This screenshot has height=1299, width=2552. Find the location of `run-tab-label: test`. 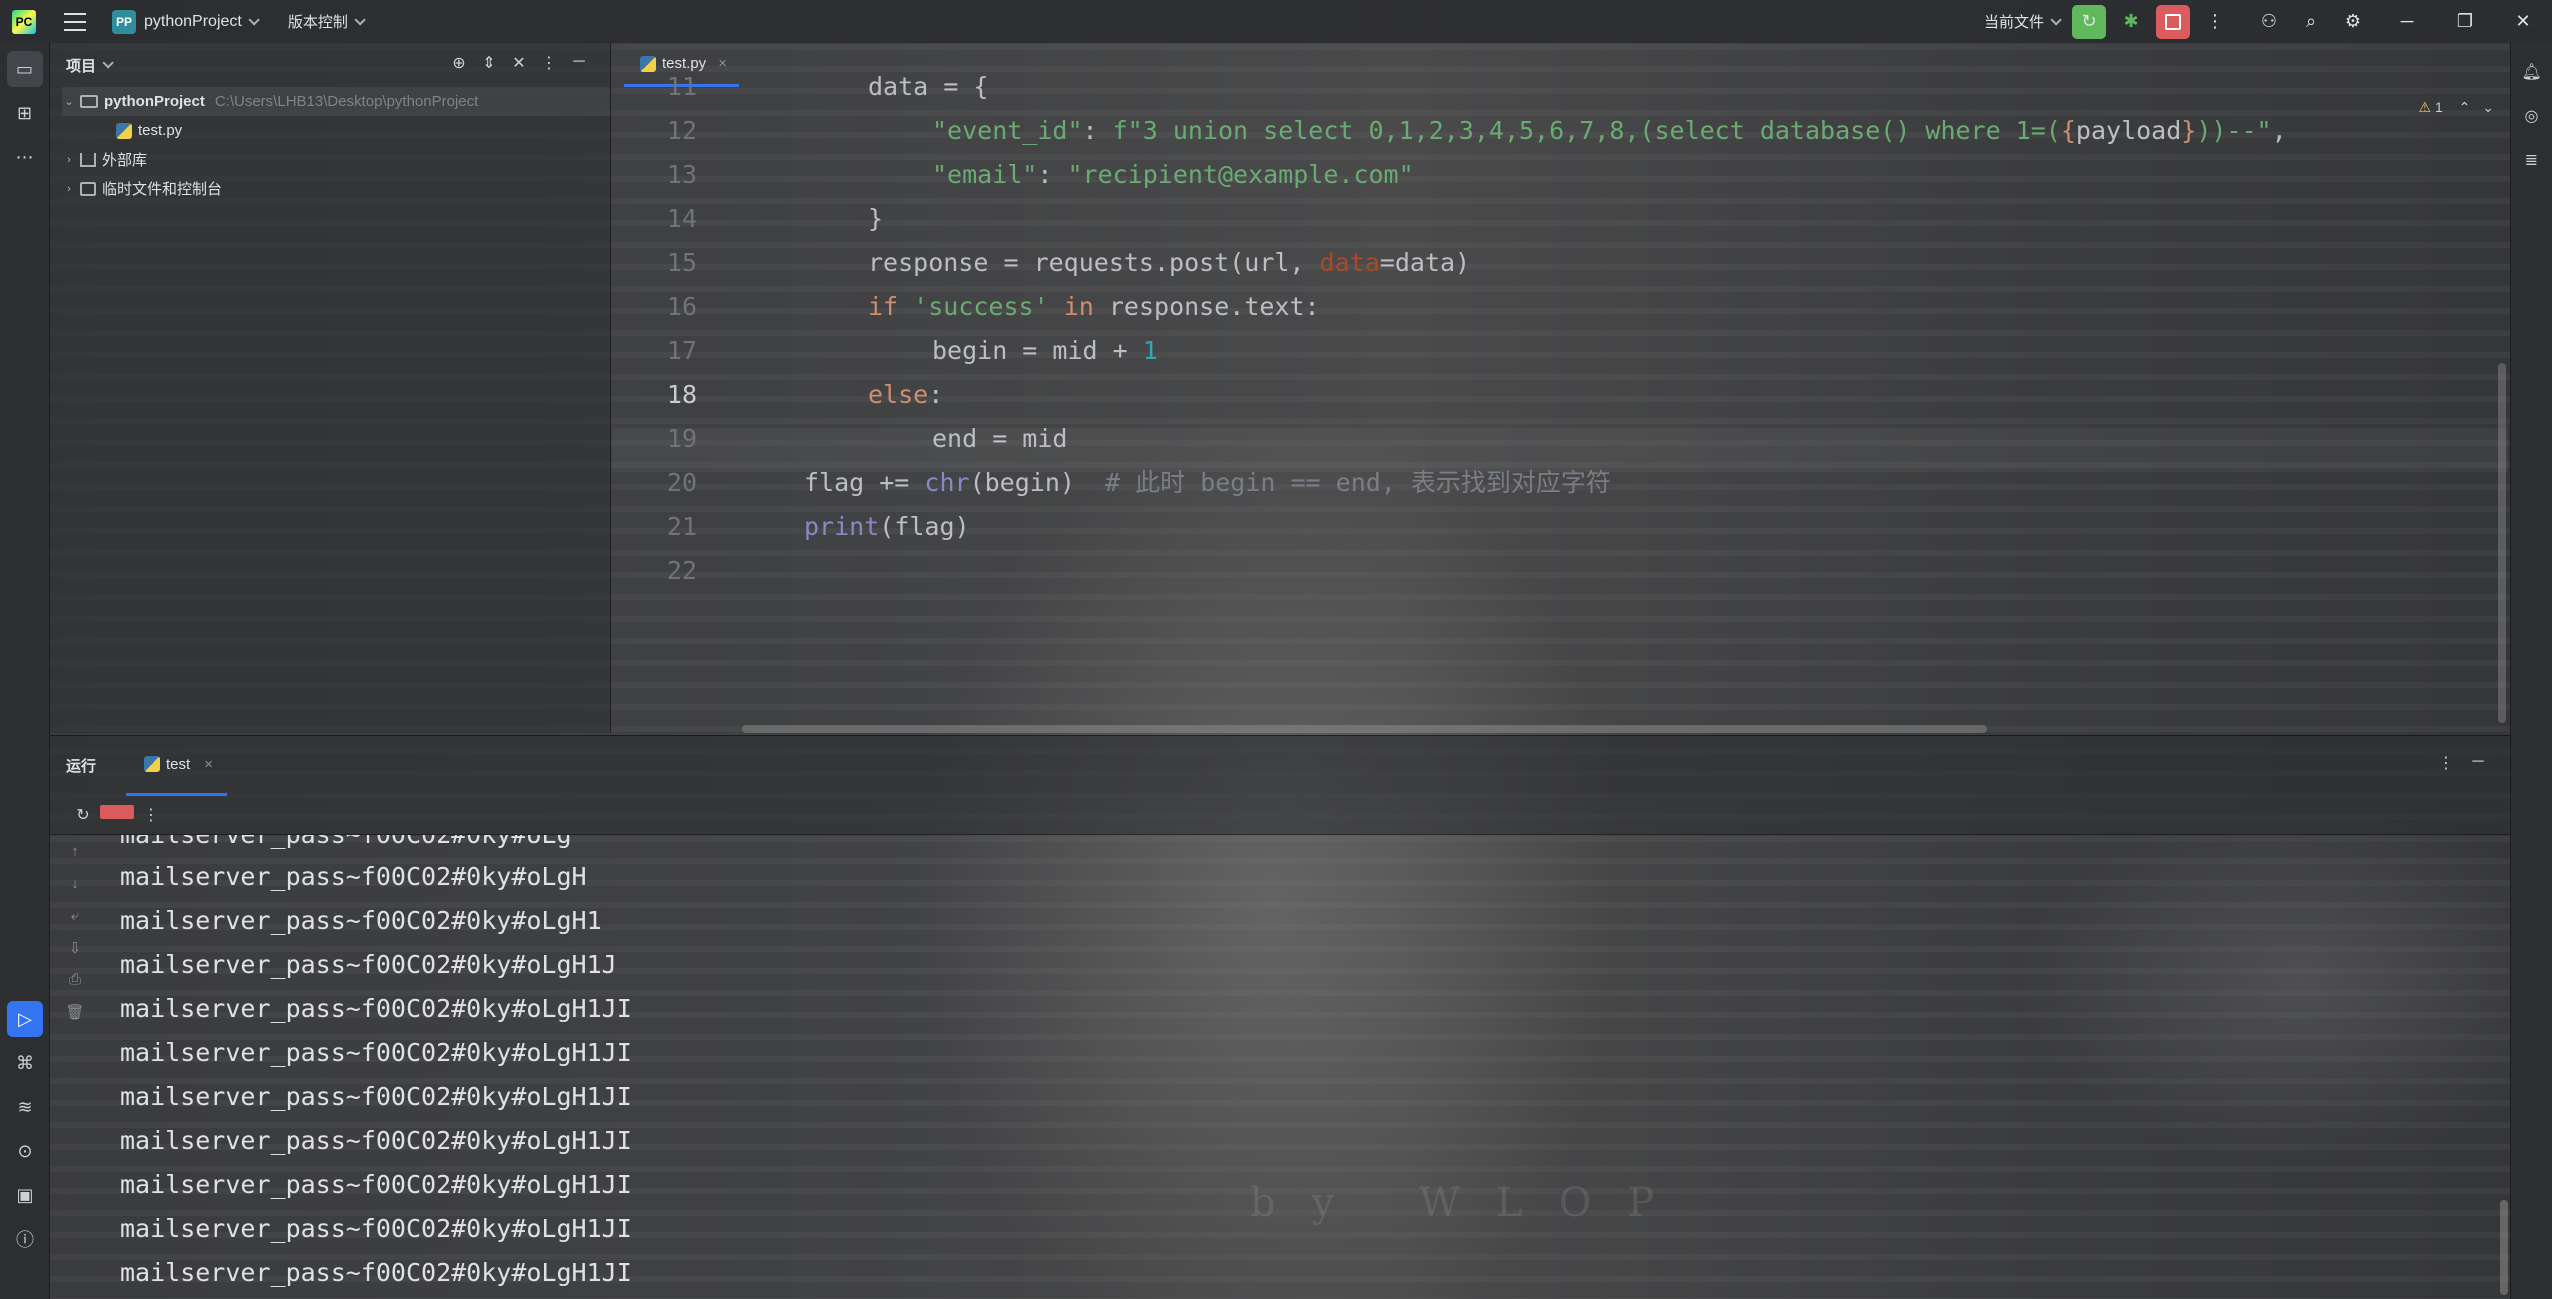

run-tab-label: test is located at coordinates (178, 764).